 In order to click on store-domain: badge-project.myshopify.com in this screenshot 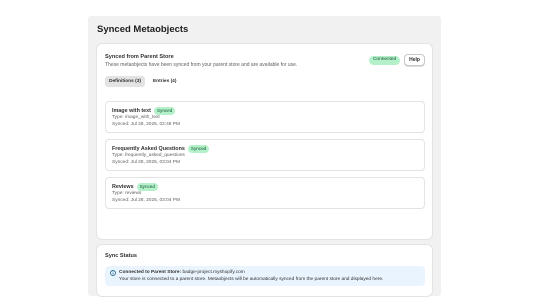, I will do `click(213, 272)`.